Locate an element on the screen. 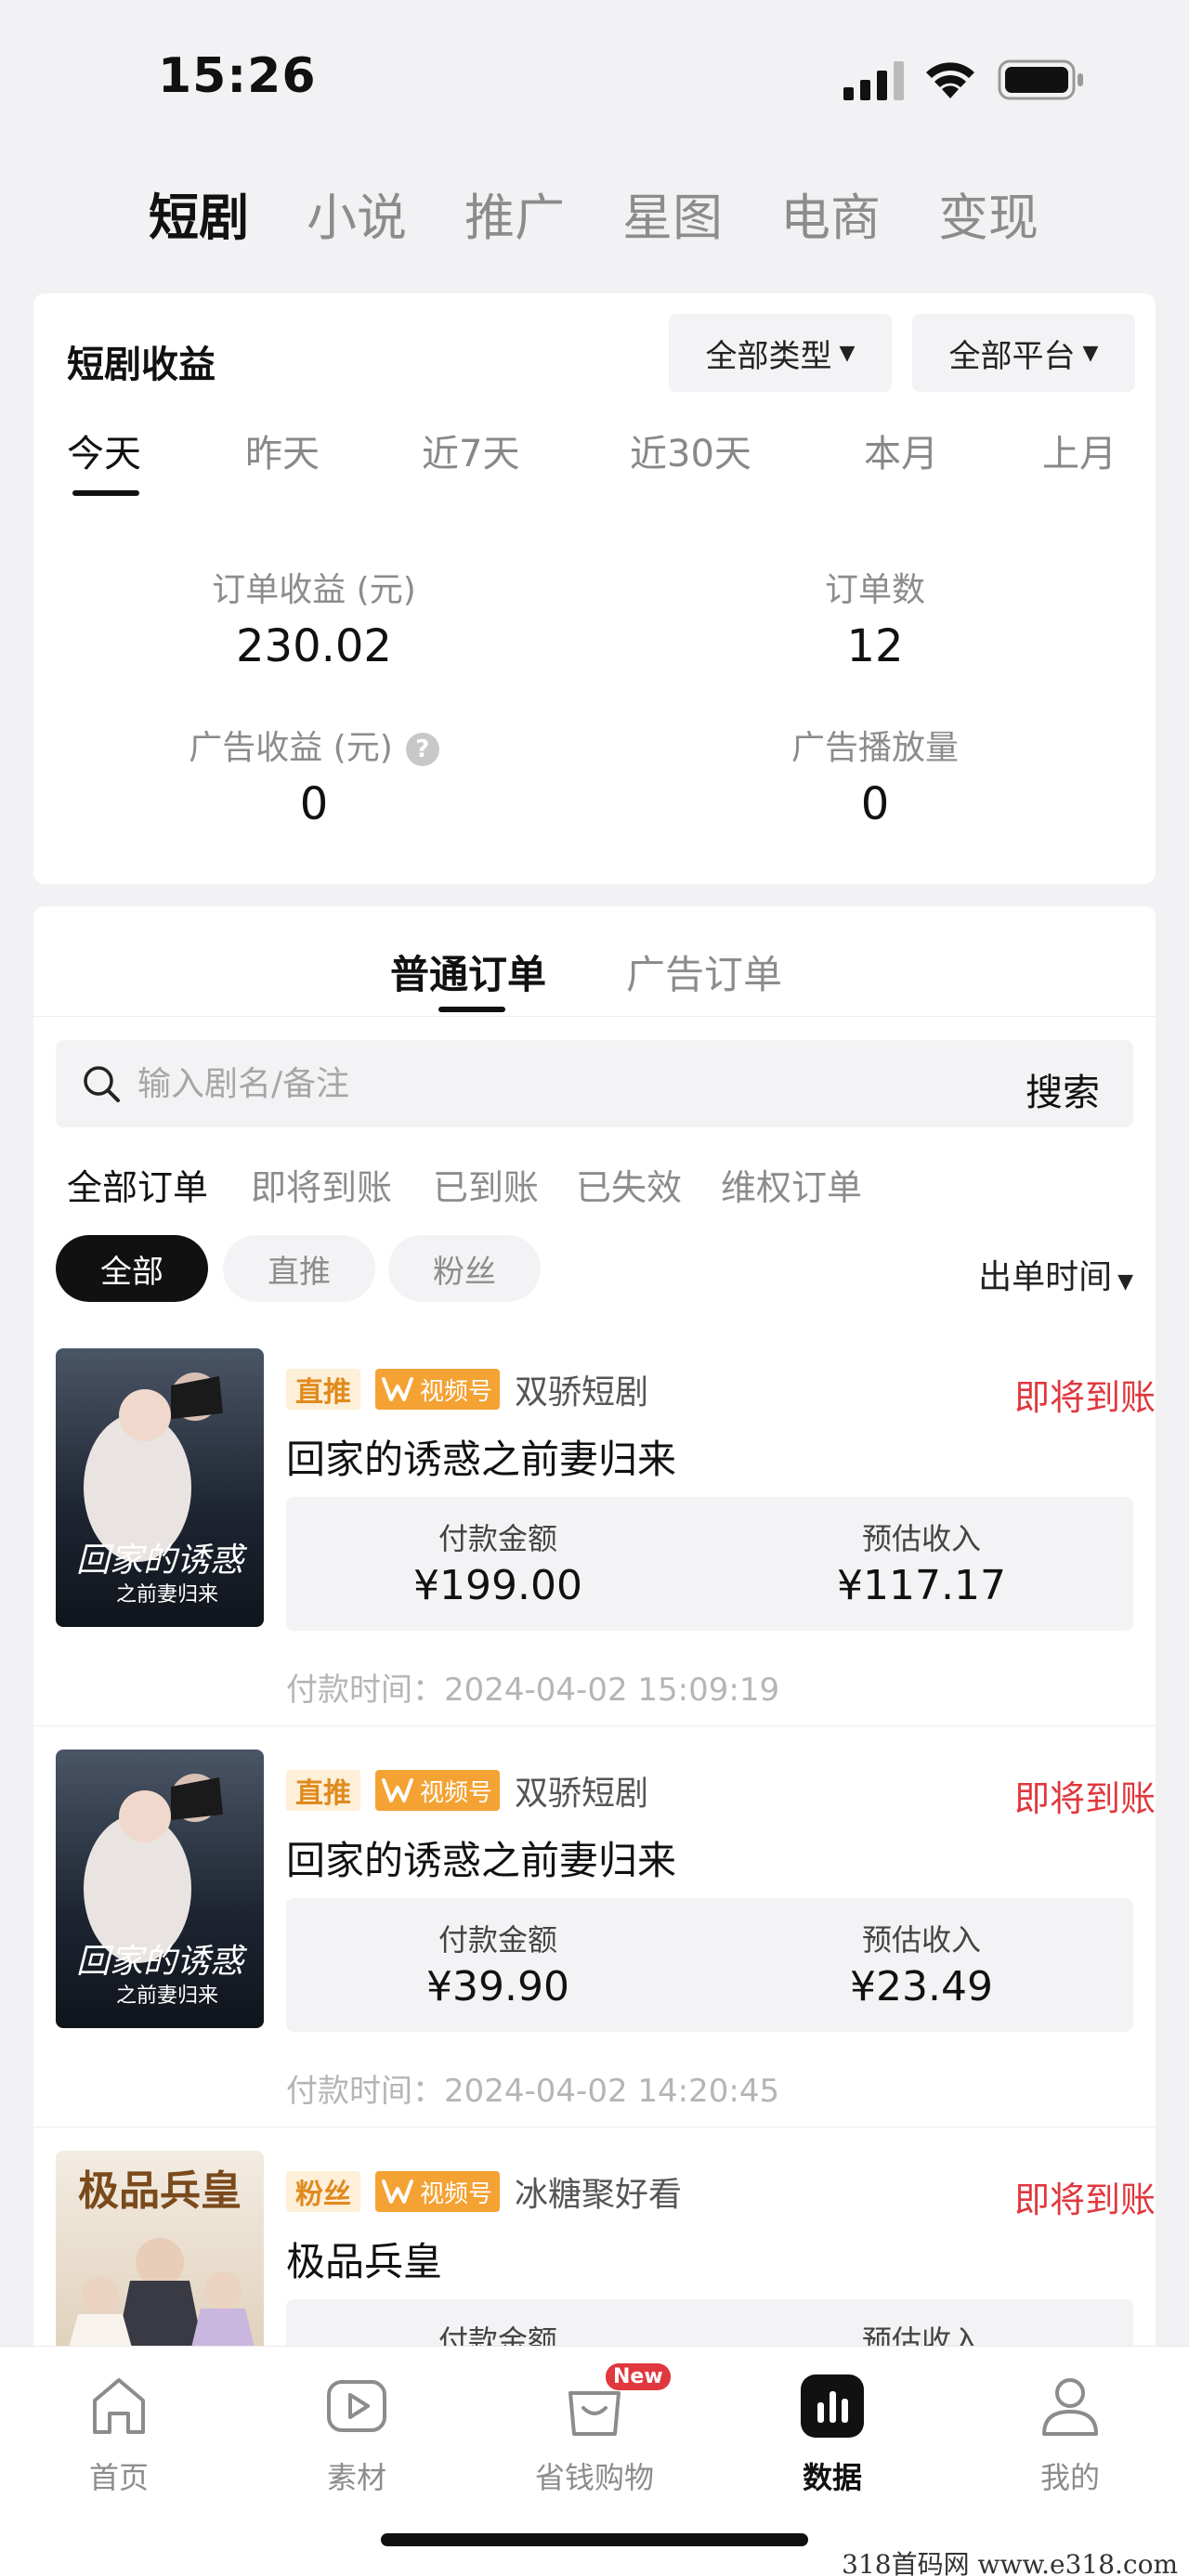 The width and height of the screenshot is (1189, 2576). battery-icon is located at coordinates (1041, 79).